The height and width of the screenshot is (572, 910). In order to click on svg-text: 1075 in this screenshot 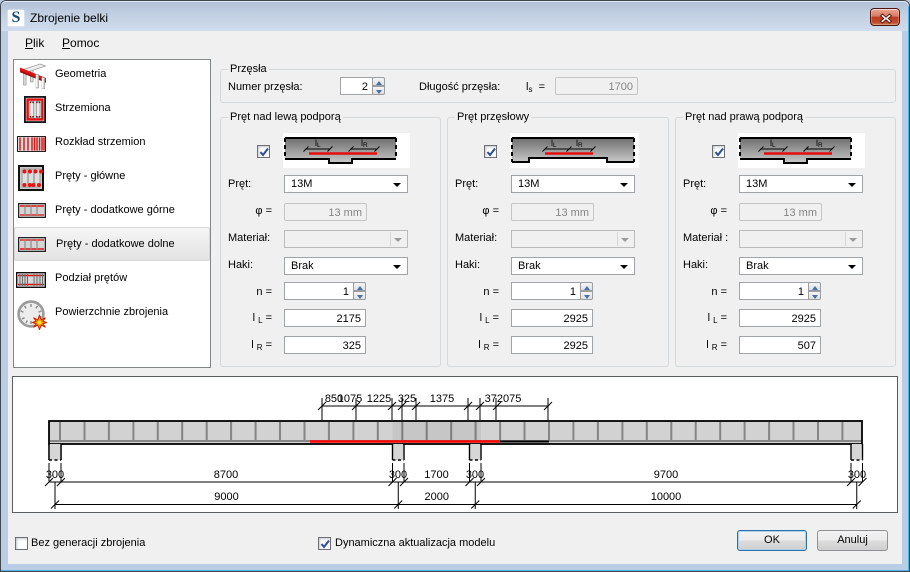, I will do `click(350, 399)`.